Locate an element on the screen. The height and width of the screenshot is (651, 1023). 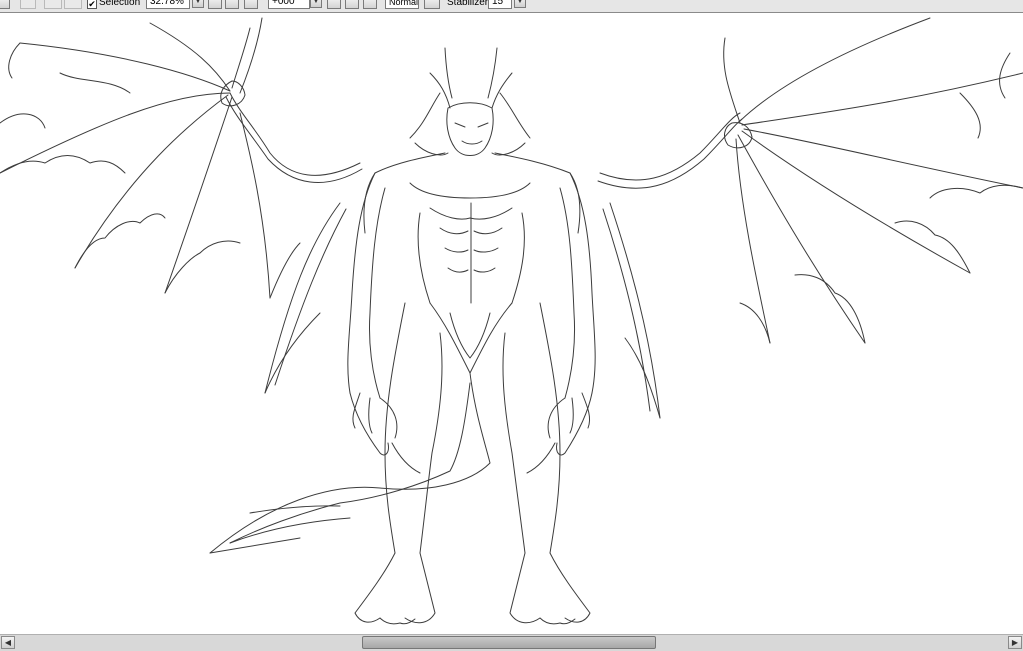
selection-label: Selection is located at coordinates (120, 4).